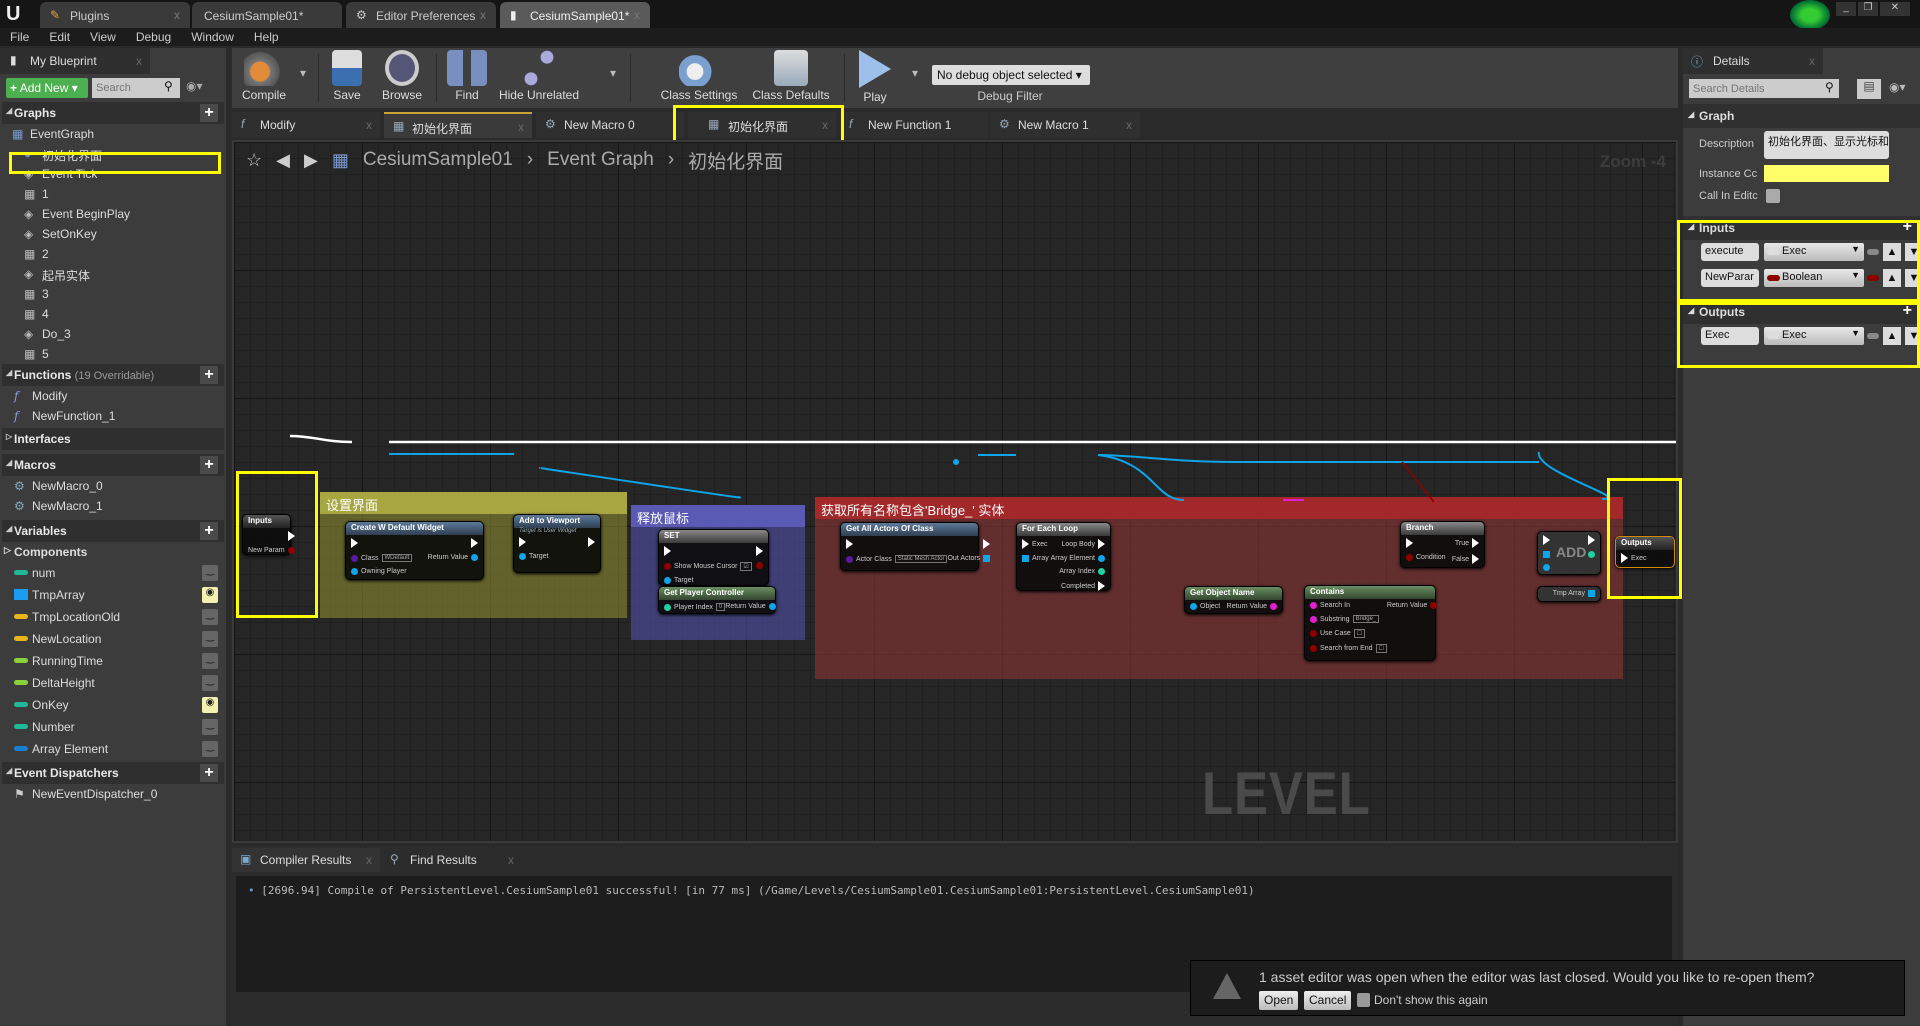 This screenshot has width=1920, height=1026. Describe the element at coordinates (266, 37) in the screenshot. I see `menu-help: Help` at that location.